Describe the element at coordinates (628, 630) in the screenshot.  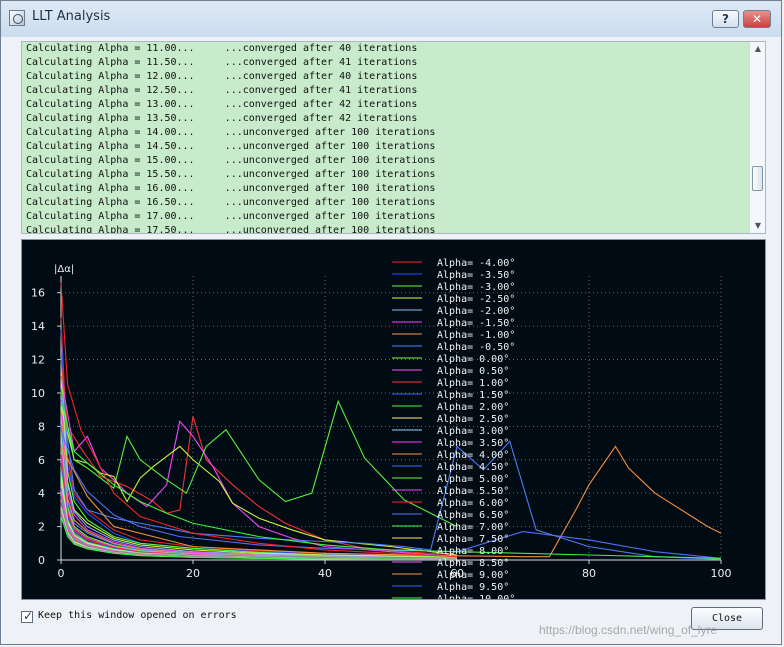
I see `watermark-text: https://blog.csdn.net/wing_of_lyre` at that location.